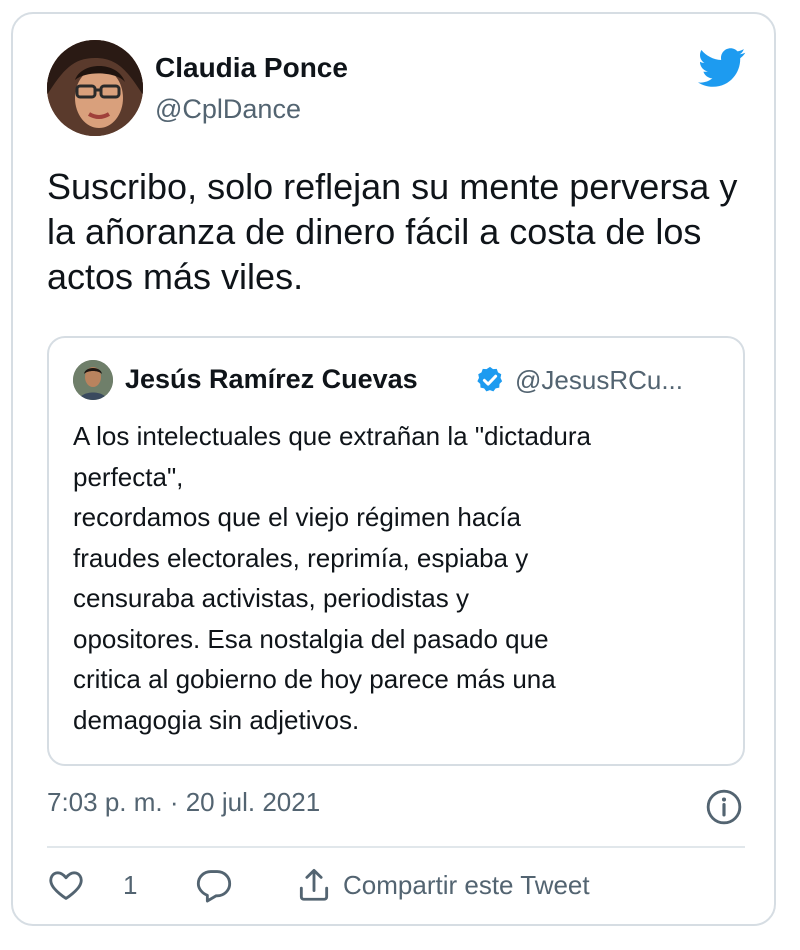 The image size is (800, 950). I want to click on share-icon, so click(314, 885).